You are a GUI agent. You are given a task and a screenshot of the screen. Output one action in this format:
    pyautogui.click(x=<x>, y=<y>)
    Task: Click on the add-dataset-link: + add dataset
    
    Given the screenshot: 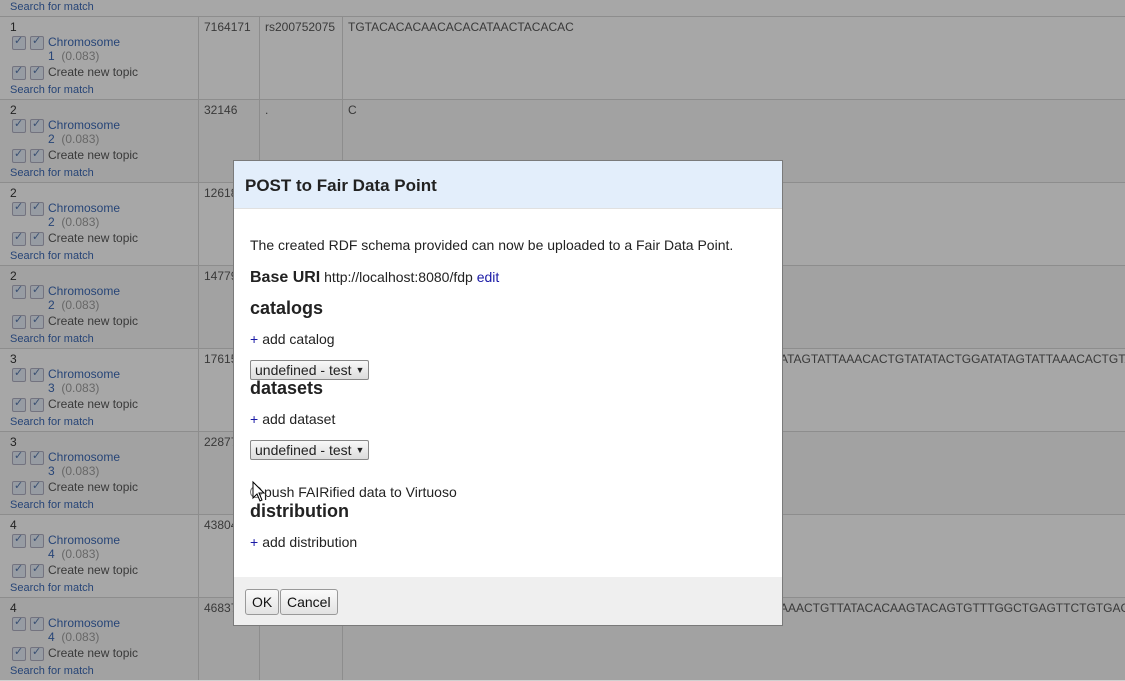 What is the action you would take?
    pyautogui.click(x=292, y=419)
    